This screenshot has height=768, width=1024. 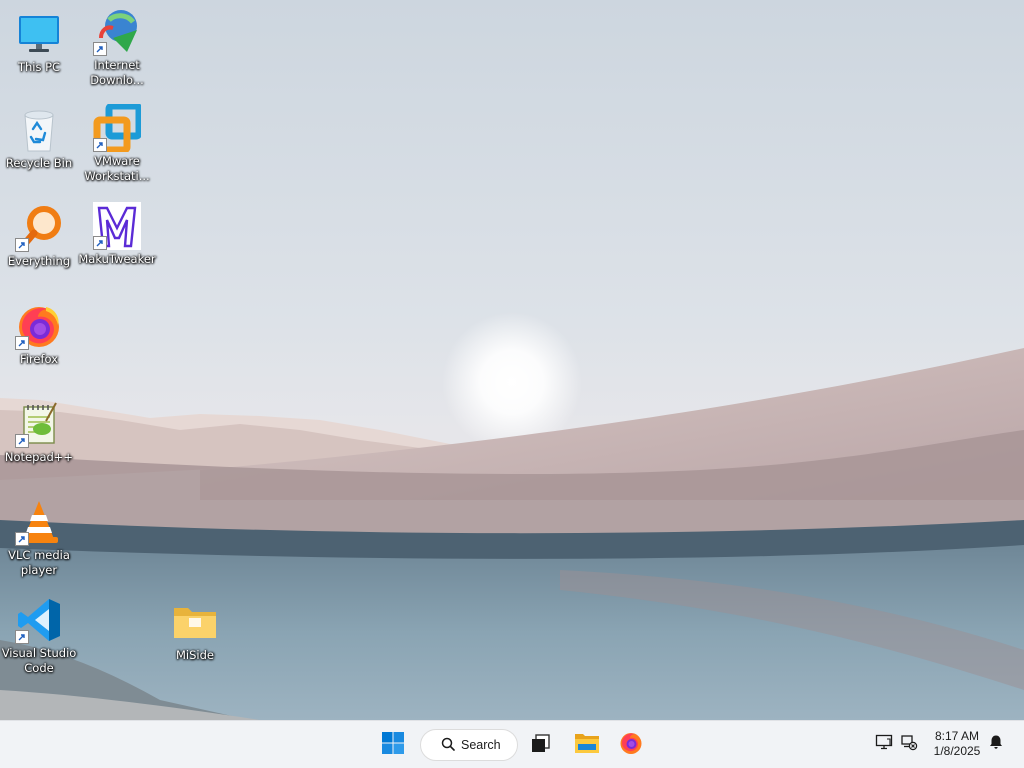 I want to click on task-view-button, so click(x=541, y=745).